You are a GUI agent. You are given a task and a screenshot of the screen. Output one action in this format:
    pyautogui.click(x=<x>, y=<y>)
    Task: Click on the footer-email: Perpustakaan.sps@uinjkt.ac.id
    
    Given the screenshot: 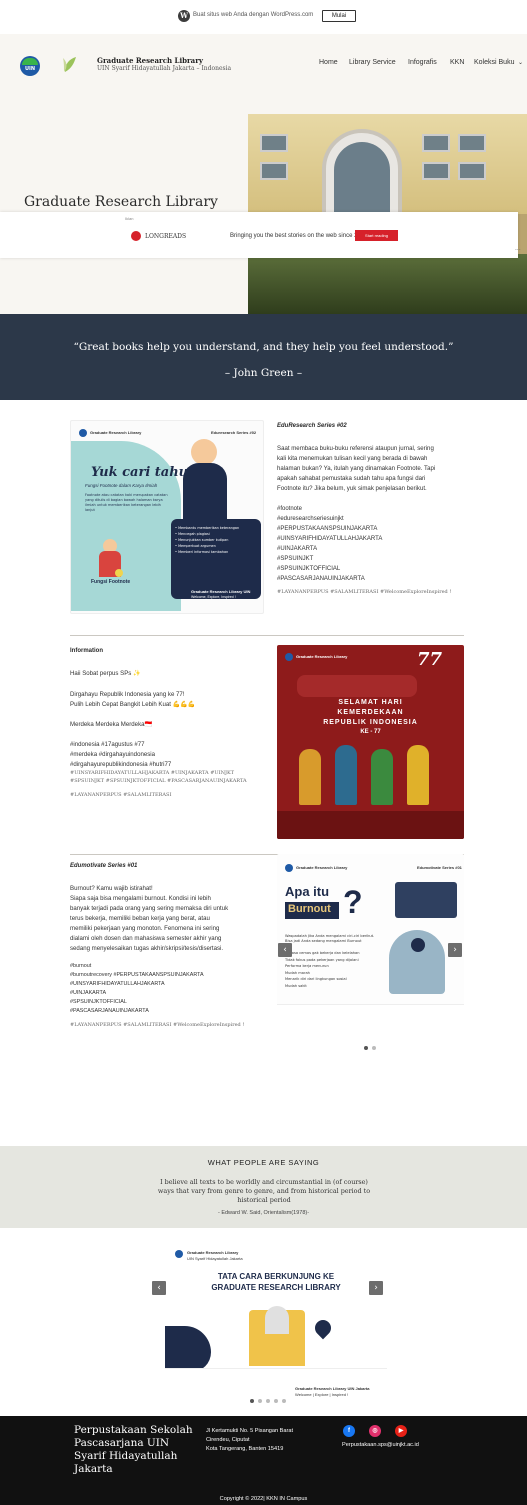 What is the action you would take?
    pyautogui.click(x=380, y=1445)
    